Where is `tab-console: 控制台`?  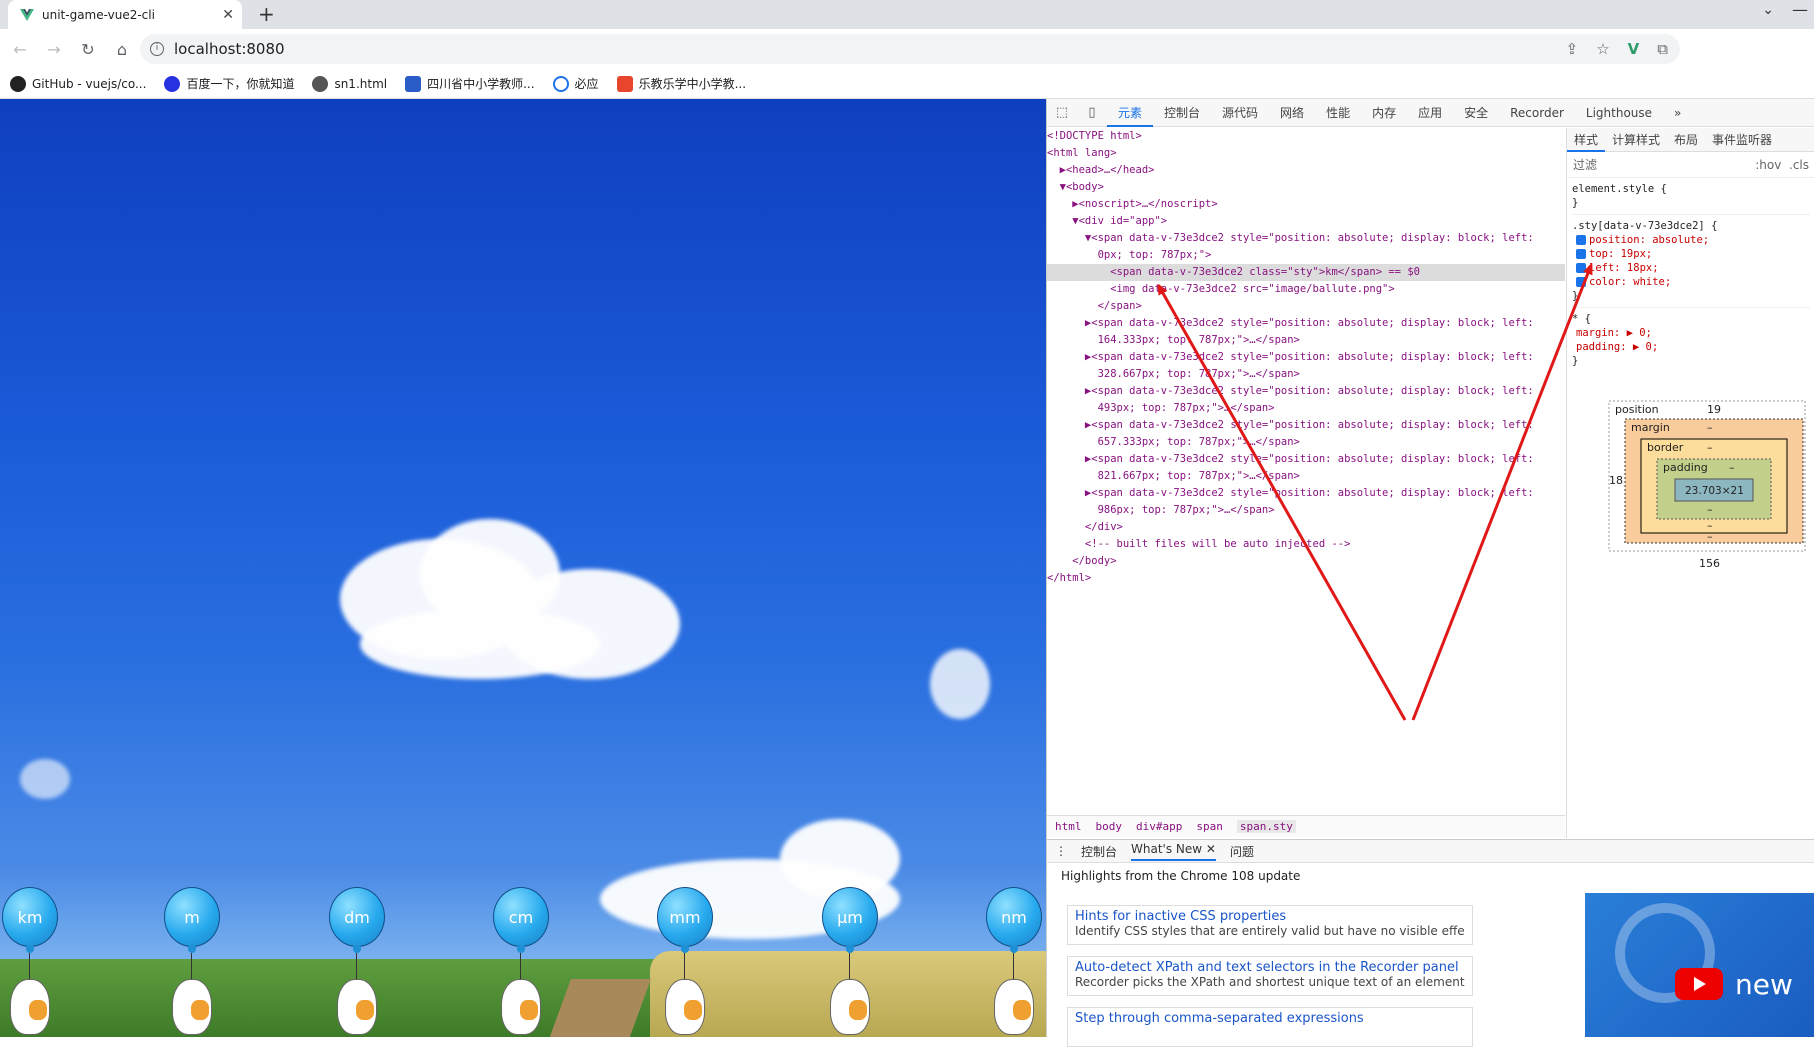 tab-console: 控制台 is located at coordinates (1182, 113).